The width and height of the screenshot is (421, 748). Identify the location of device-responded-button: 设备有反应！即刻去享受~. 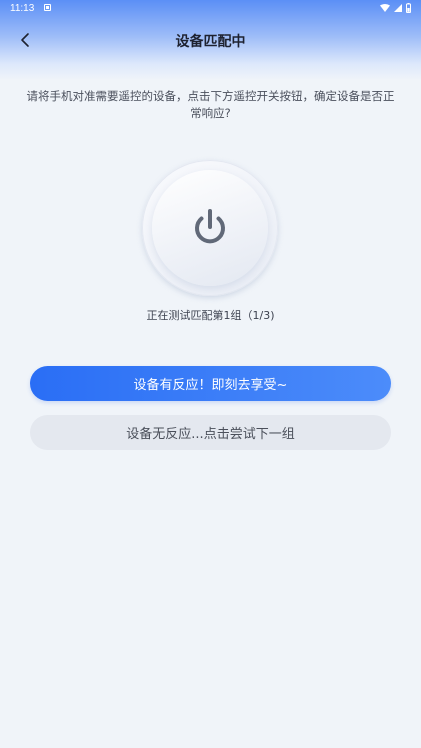
(210, 383).